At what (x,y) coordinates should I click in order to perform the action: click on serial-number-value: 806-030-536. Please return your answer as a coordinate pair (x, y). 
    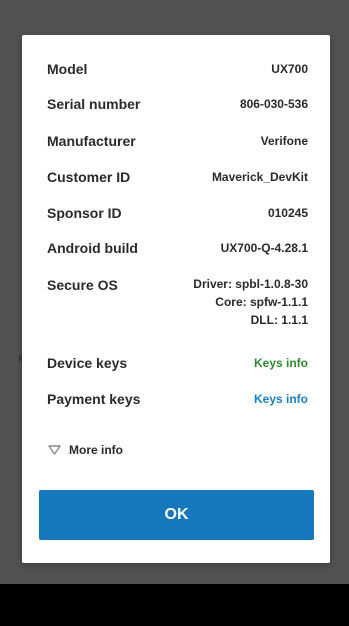
    Looking at the image, I should click on (273, 104).